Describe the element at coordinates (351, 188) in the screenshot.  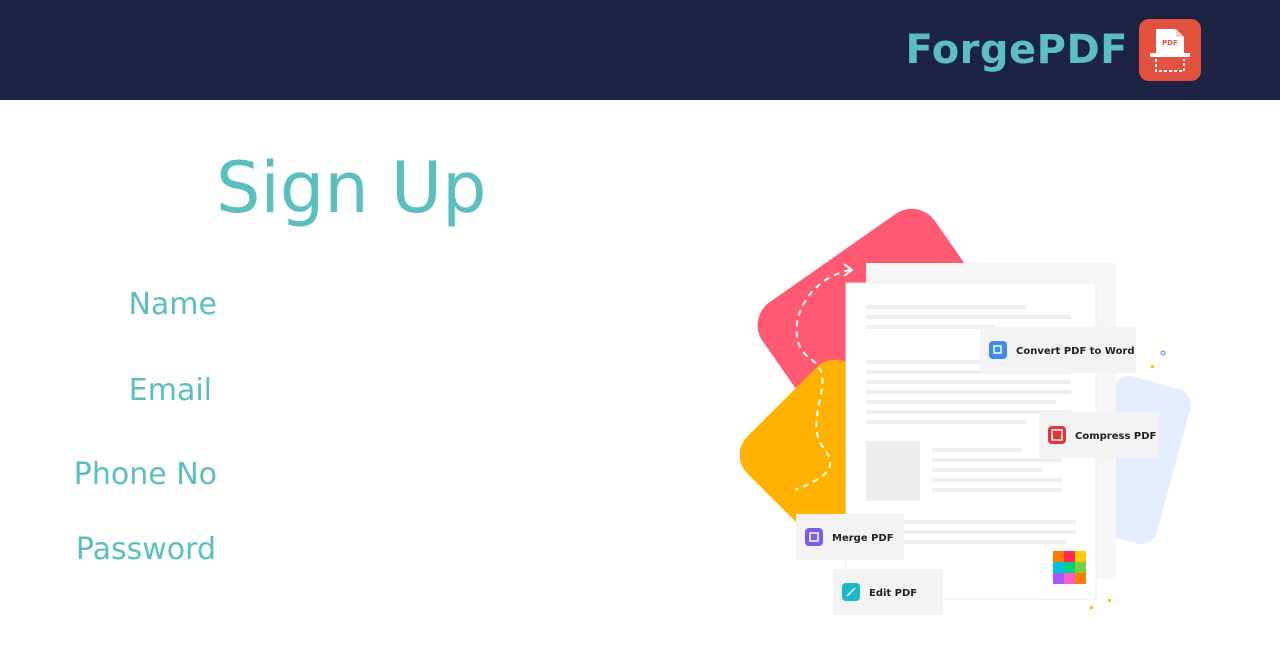
I see `page-title: Sign Up` at that location.